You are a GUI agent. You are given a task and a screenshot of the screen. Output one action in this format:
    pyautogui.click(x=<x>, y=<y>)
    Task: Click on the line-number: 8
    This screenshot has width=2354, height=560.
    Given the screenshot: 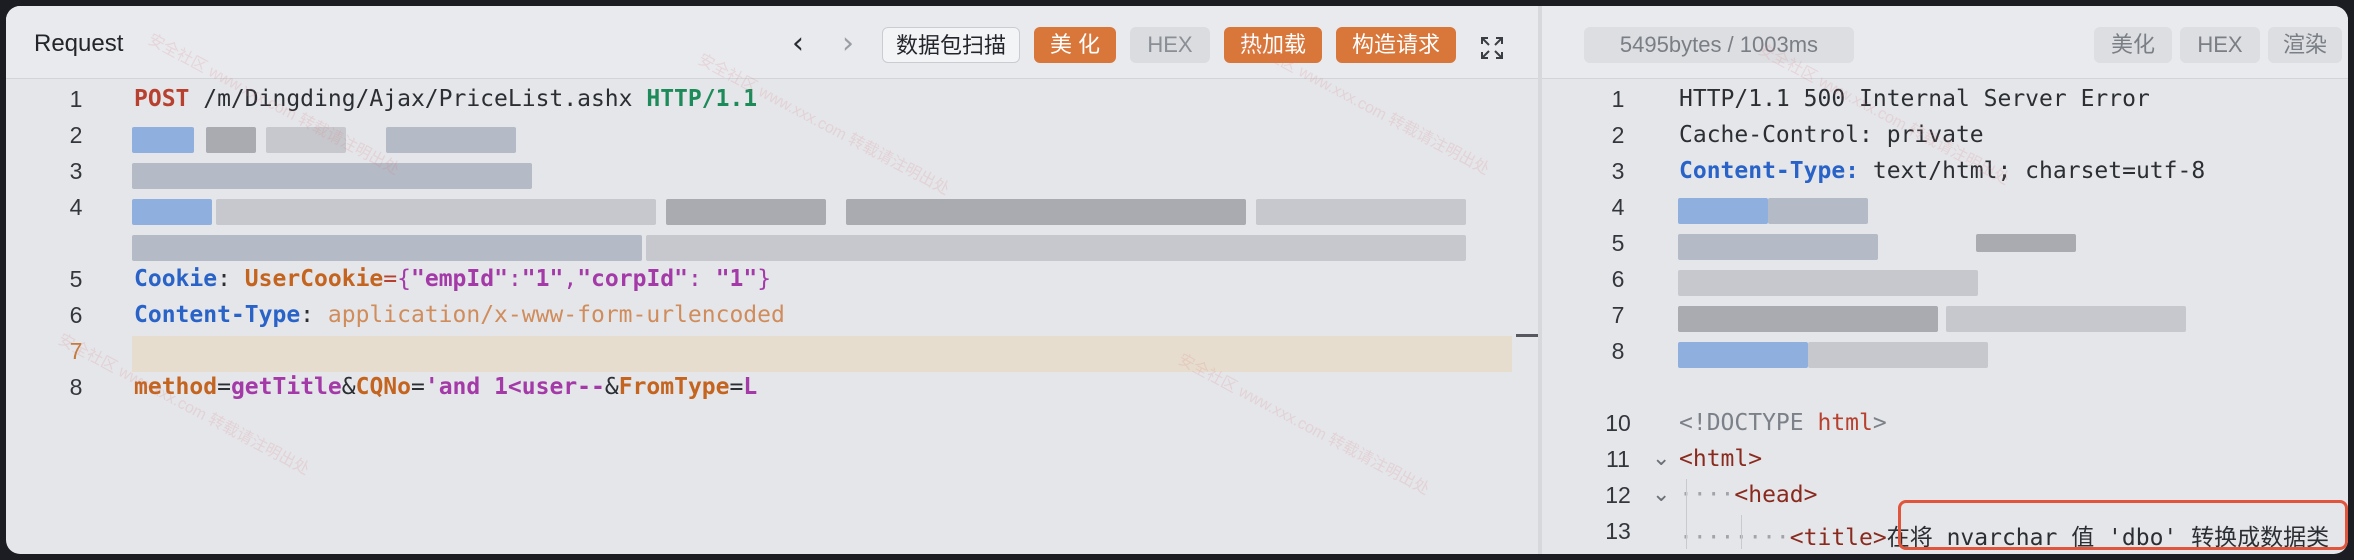 What is the action you would take?
    pyautogui.click(x=1618, y=351)
    